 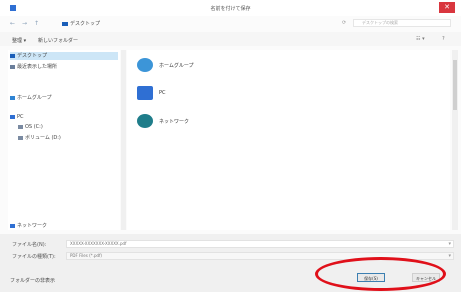 I want to click on up-icon: ↑, so click(x=36, y=23).